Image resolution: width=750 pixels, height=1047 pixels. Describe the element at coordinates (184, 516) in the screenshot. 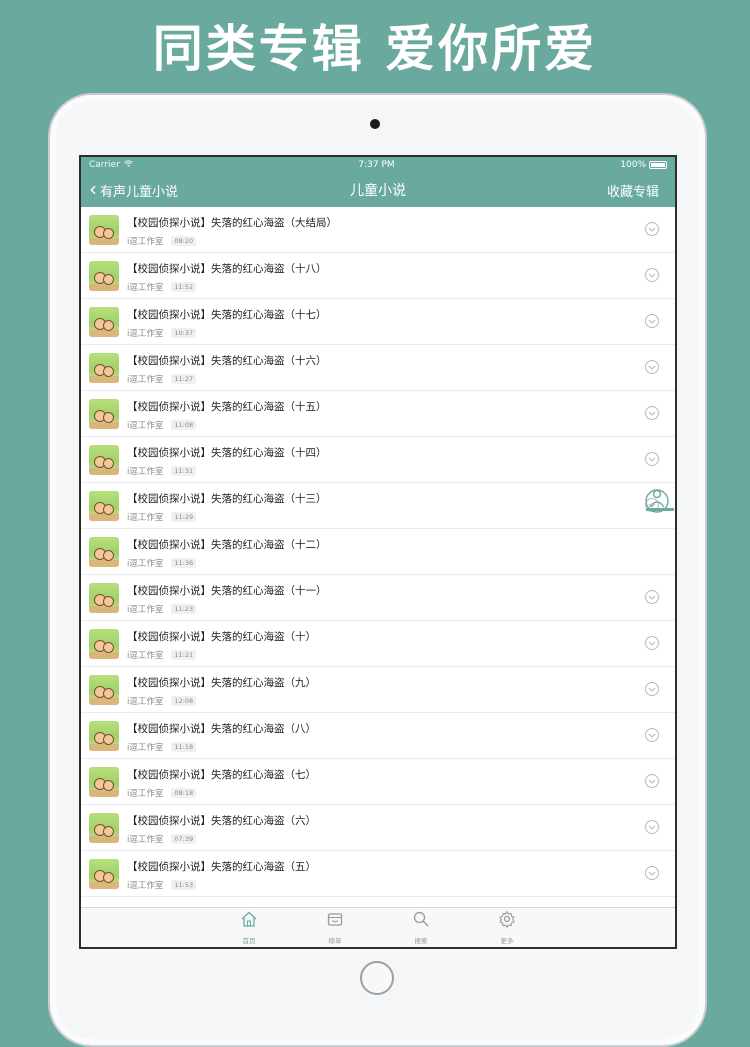

I see `episode-duration: 11:29` at that location.